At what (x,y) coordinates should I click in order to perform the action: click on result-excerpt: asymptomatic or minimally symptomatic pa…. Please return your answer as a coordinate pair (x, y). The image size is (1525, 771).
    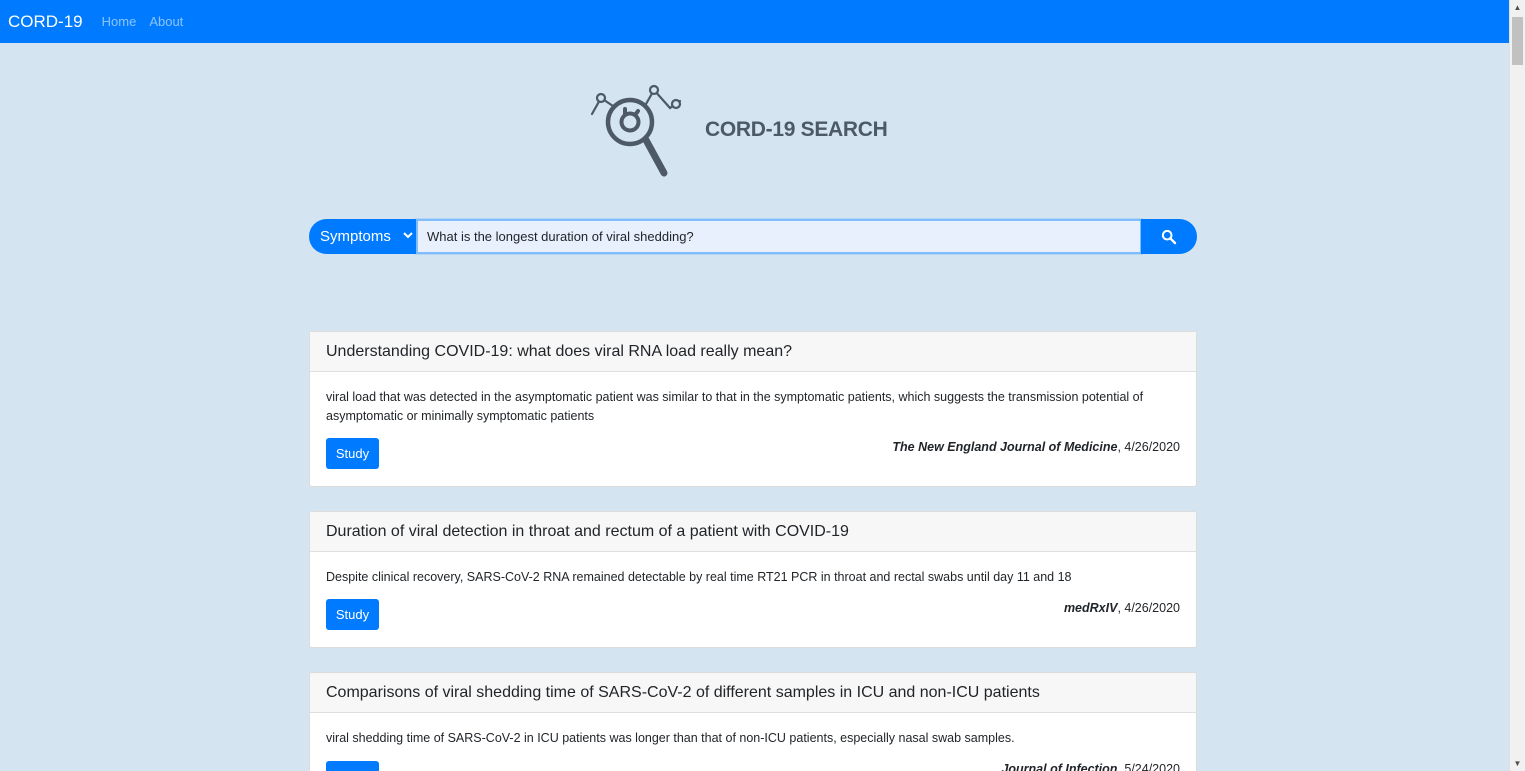
    Looking at the image, I should click on (460, 416).